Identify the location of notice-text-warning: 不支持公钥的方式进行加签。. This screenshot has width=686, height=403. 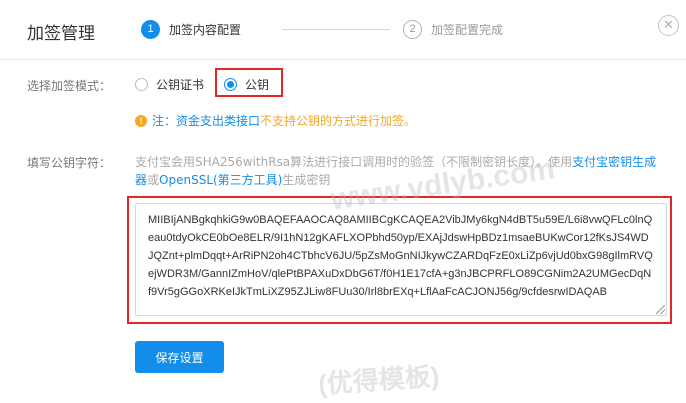
(338, 121).